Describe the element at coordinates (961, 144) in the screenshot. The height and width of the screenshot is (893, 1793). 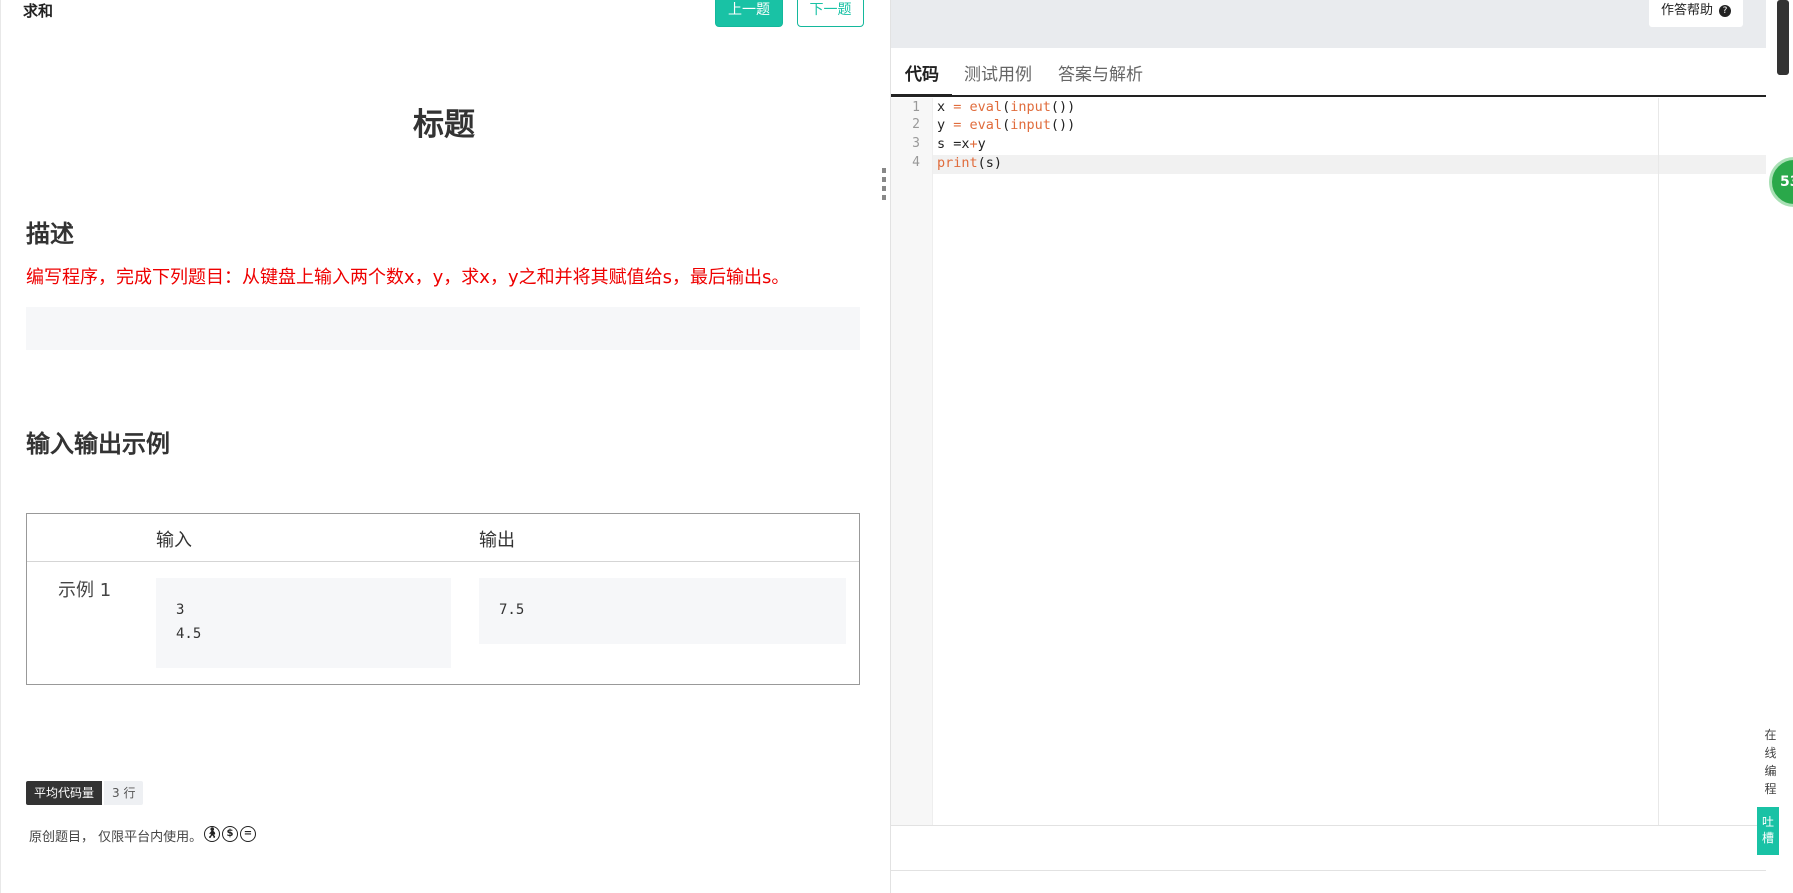
I see `code-line-3: s =x+y` at that location.